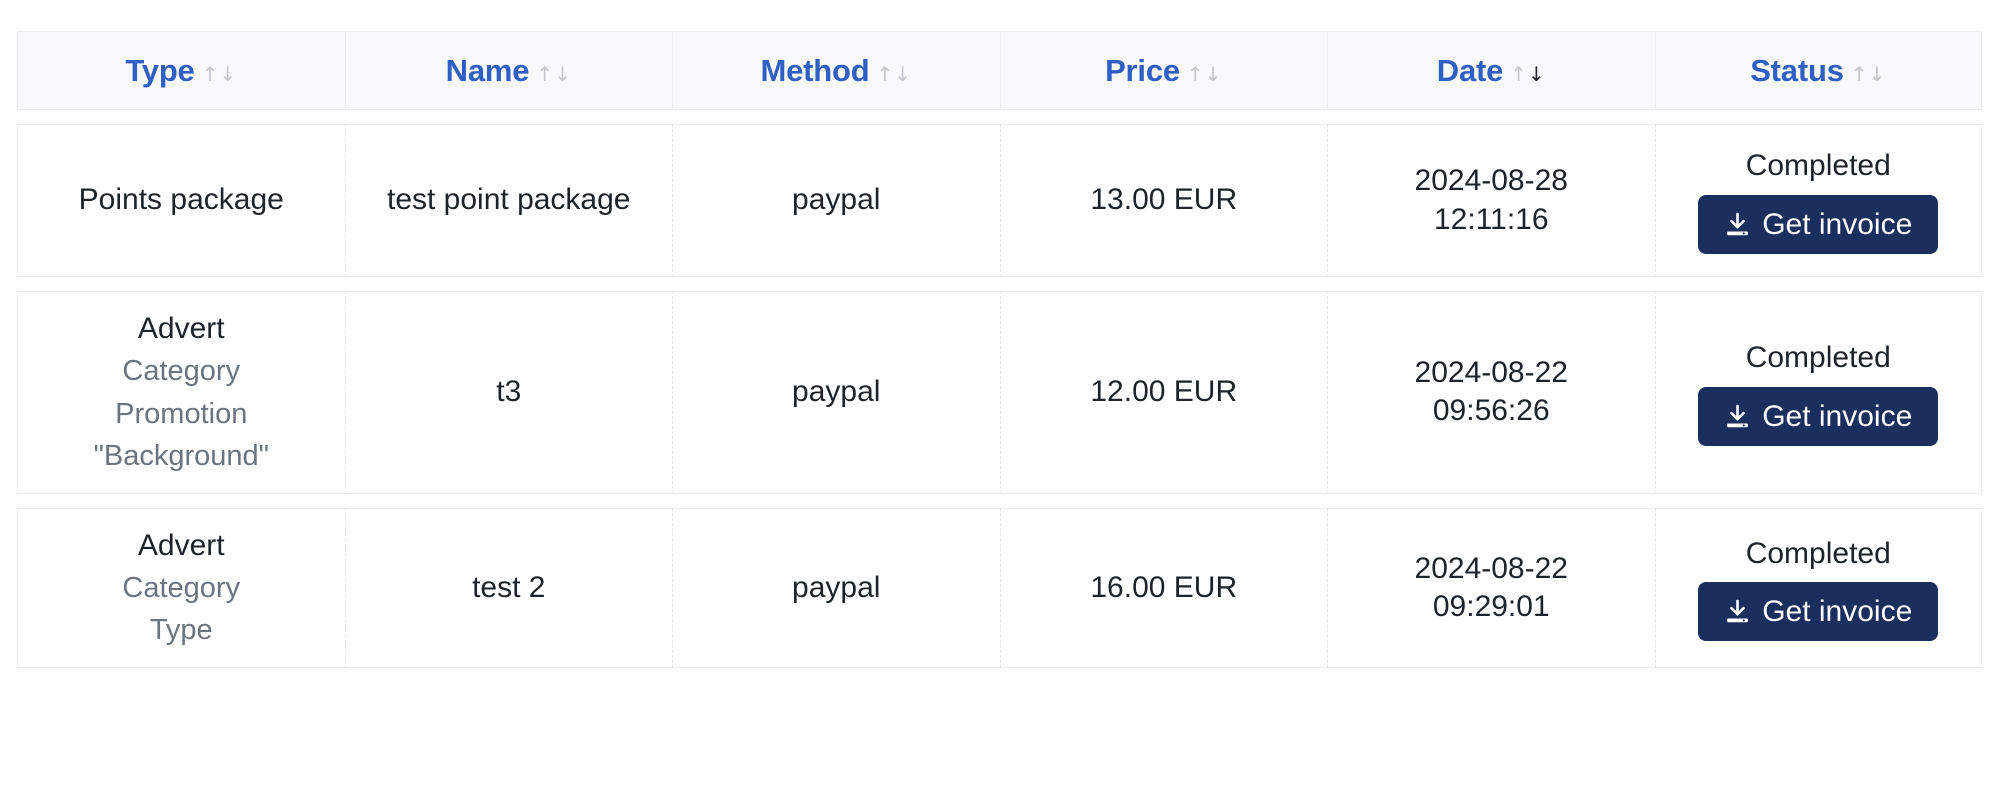 The image size is (1999, 808). Describe the element at coordinates (1491, 411) in the screenshot. I see `time-value: 09:56:26` at that location.